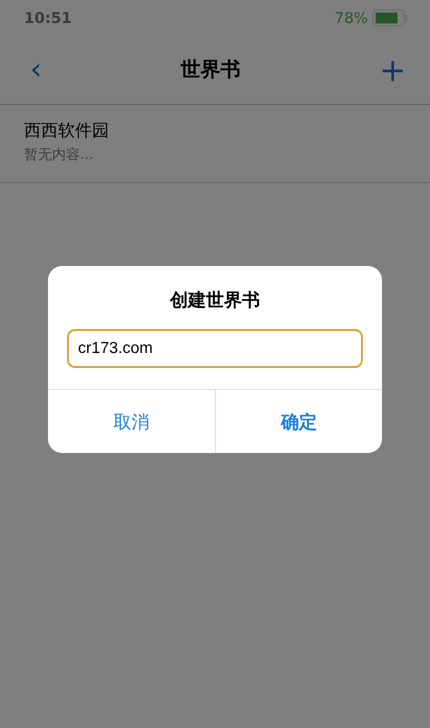 The width and height of the screenshot is (430, 728). What do you see at coordinates (392, 70) in the screenshot?
I see `add-button: +` at bounding box center [392, 70].